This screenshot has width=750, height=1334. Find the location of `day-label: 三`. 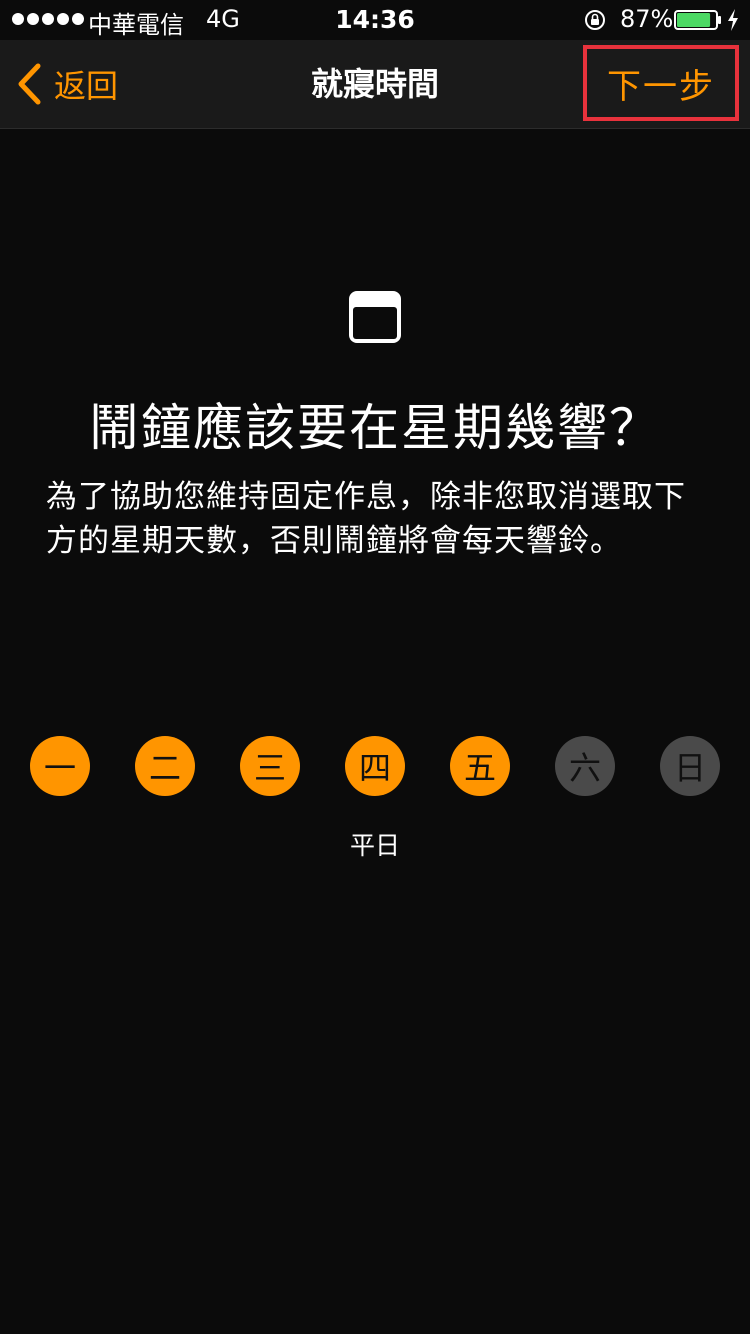

day-label: 三 is located at coordinates (269, 768).